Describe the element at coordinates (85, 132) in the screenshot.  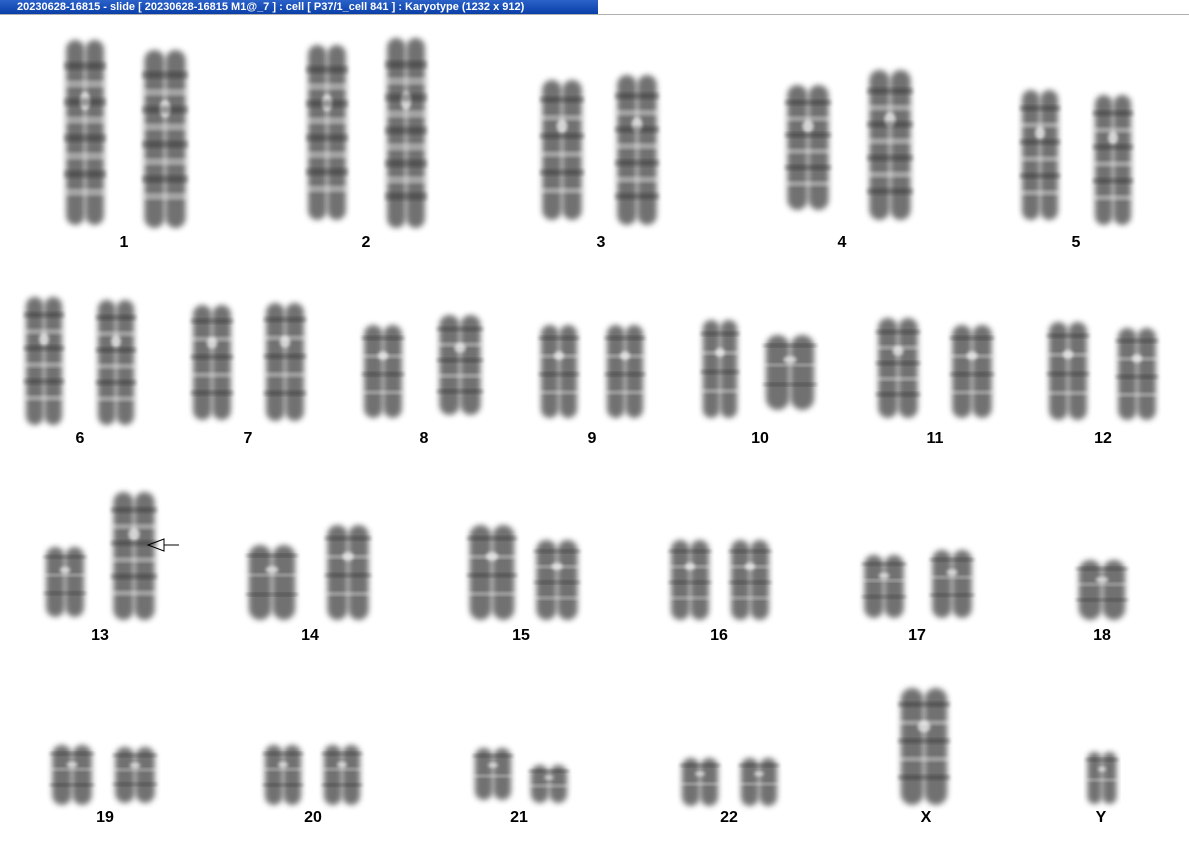
I see `chromosome-1-a` at that location.